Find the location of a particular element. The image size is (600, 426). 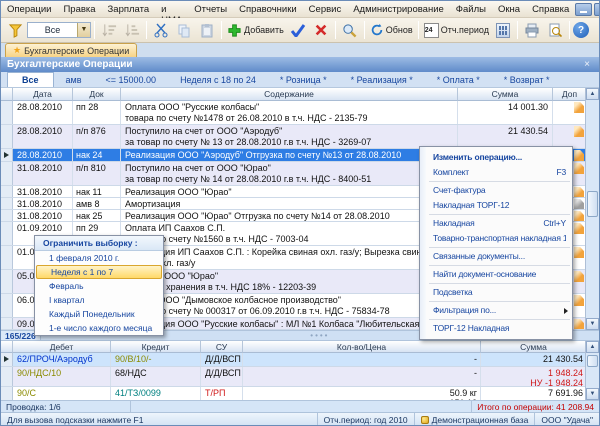

chevron-down-icon: ▼ is located at coordinates (83, 30).